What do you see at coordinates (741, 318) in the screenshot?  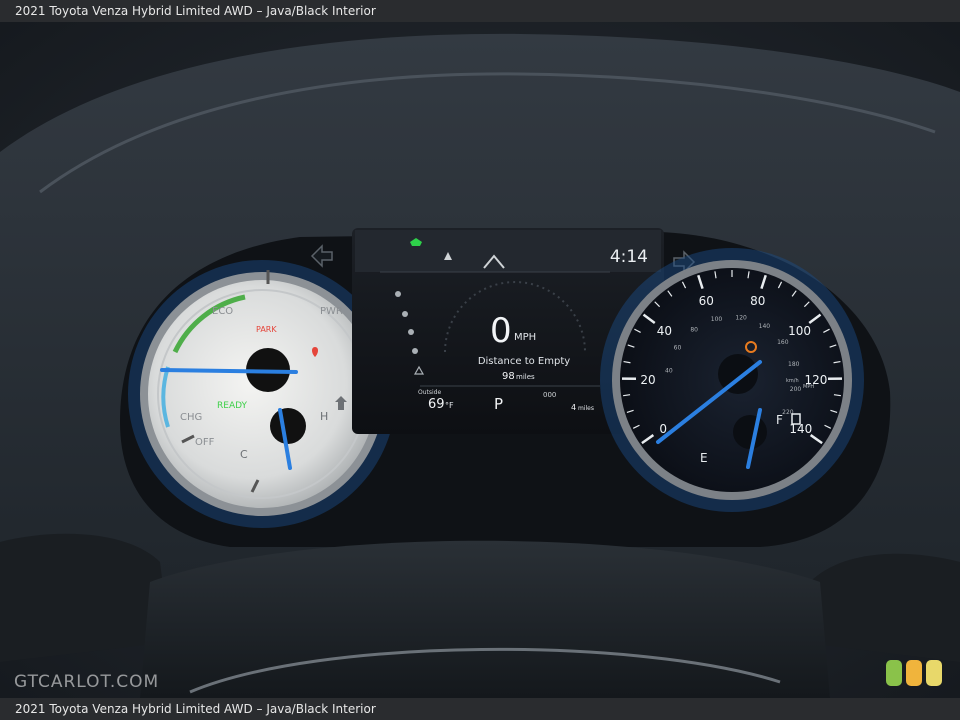 I see `kmh-label: 120` at bounding box center [741, 318].